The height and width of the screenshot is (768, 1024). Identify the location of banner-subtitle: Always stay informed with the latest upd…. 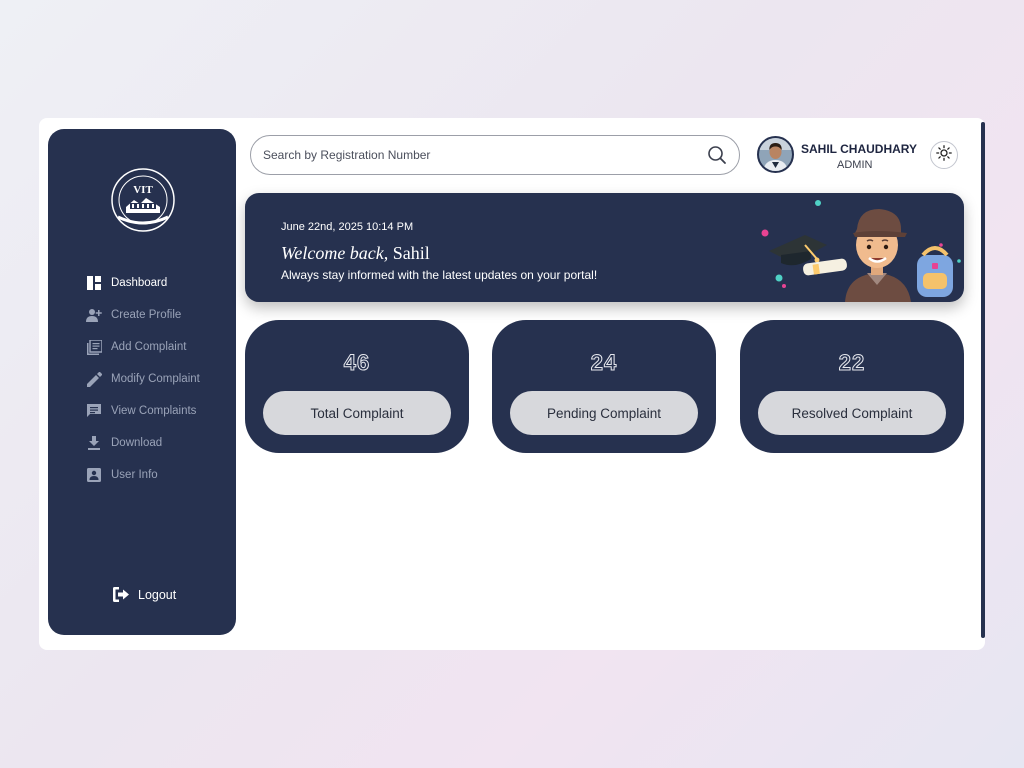
(439, 275).